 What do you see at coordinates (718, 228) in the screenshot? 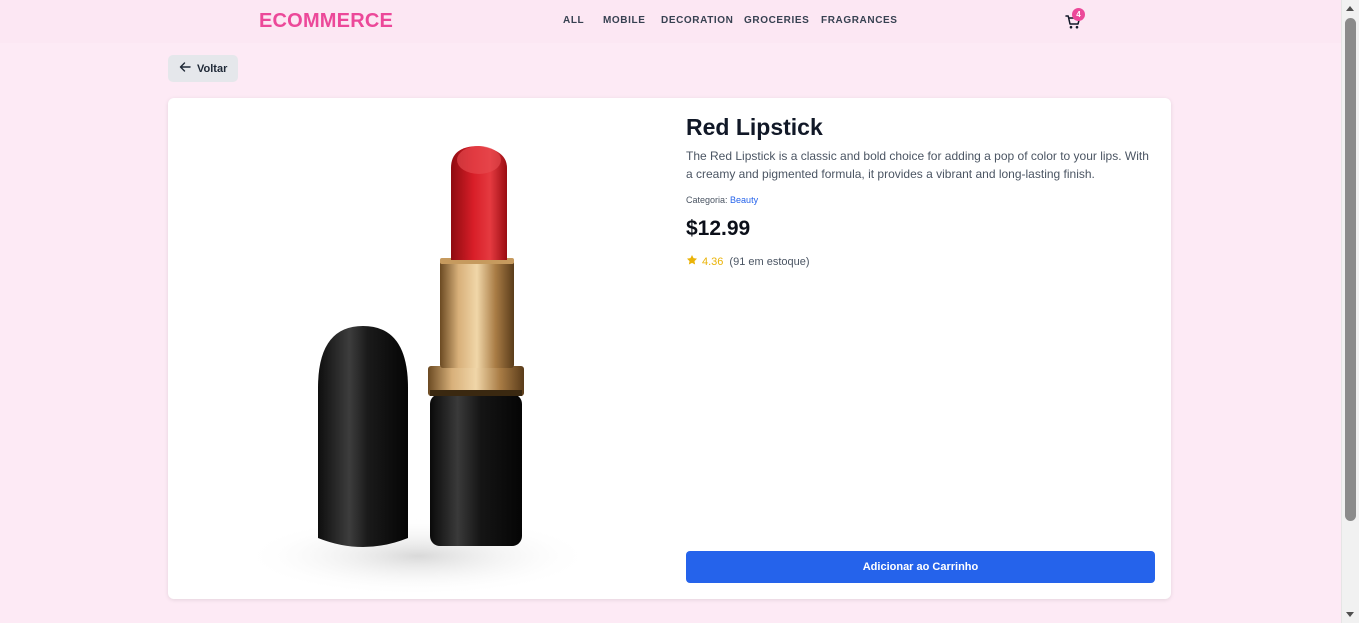
I see `product-price: $12.99` at bounding box center [718, 228].